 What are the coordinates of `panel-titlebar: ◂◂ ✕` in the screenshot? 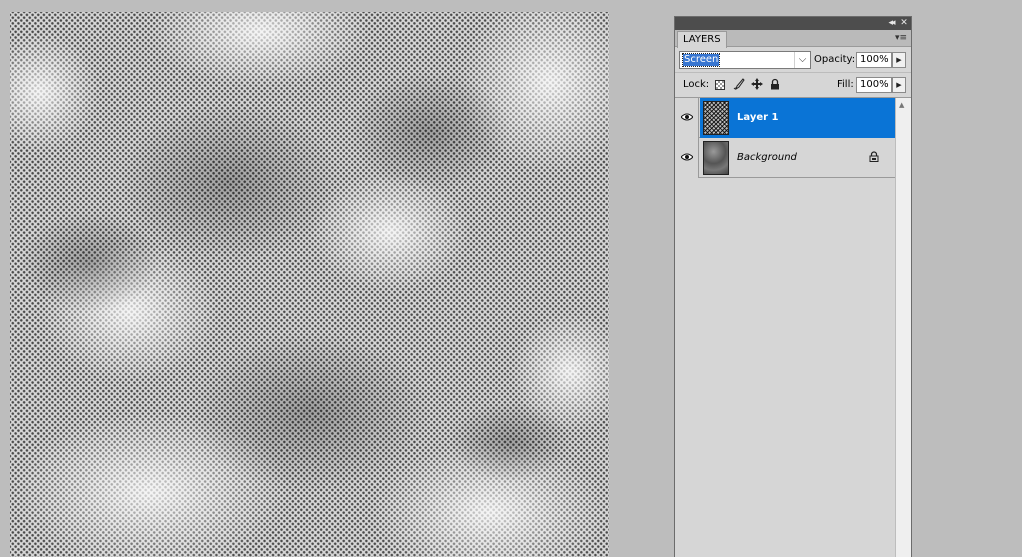 It's located at (793, 23).